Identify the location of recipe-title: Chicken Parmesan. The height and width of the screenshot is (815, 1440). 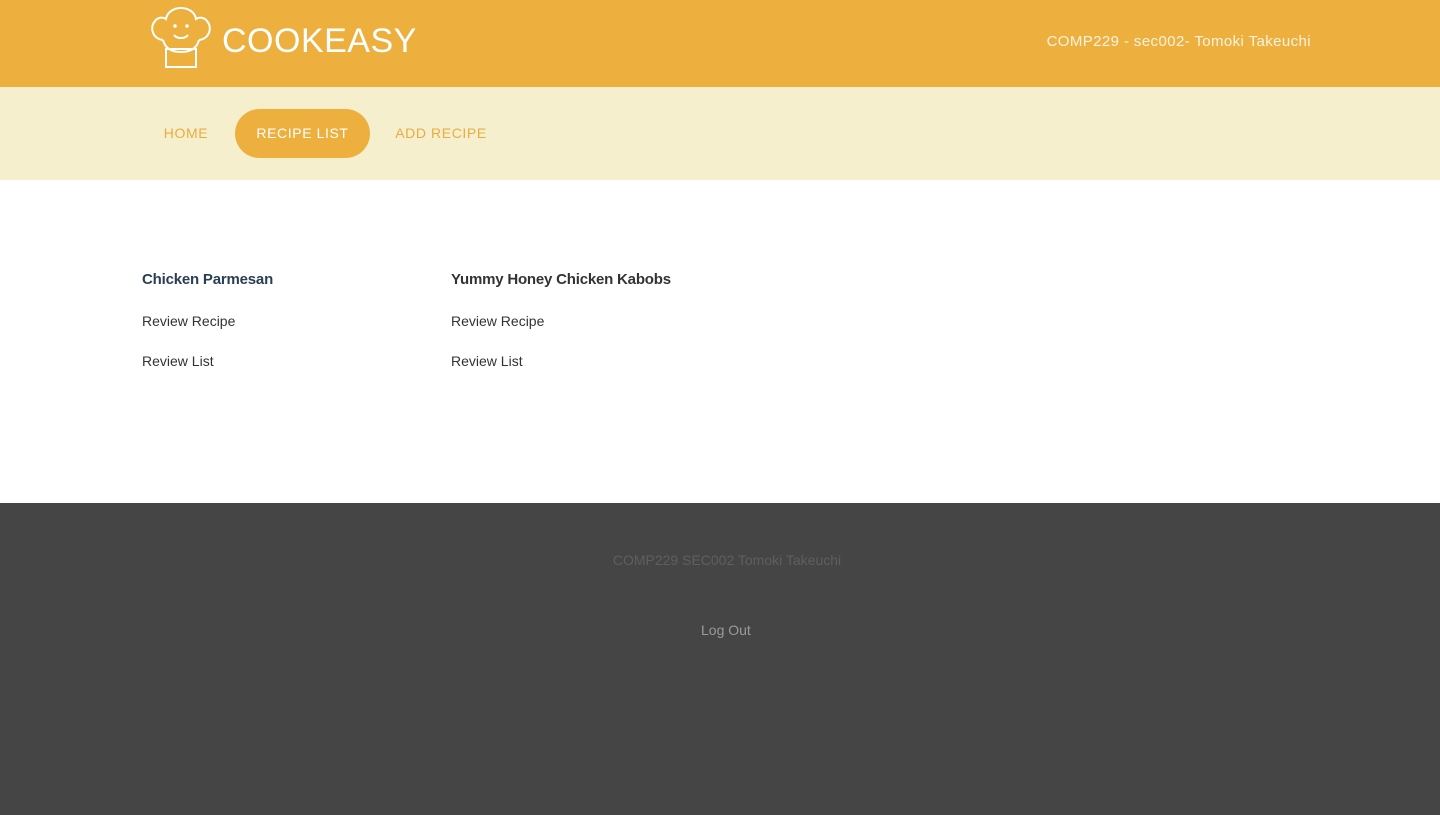
(208, 279).